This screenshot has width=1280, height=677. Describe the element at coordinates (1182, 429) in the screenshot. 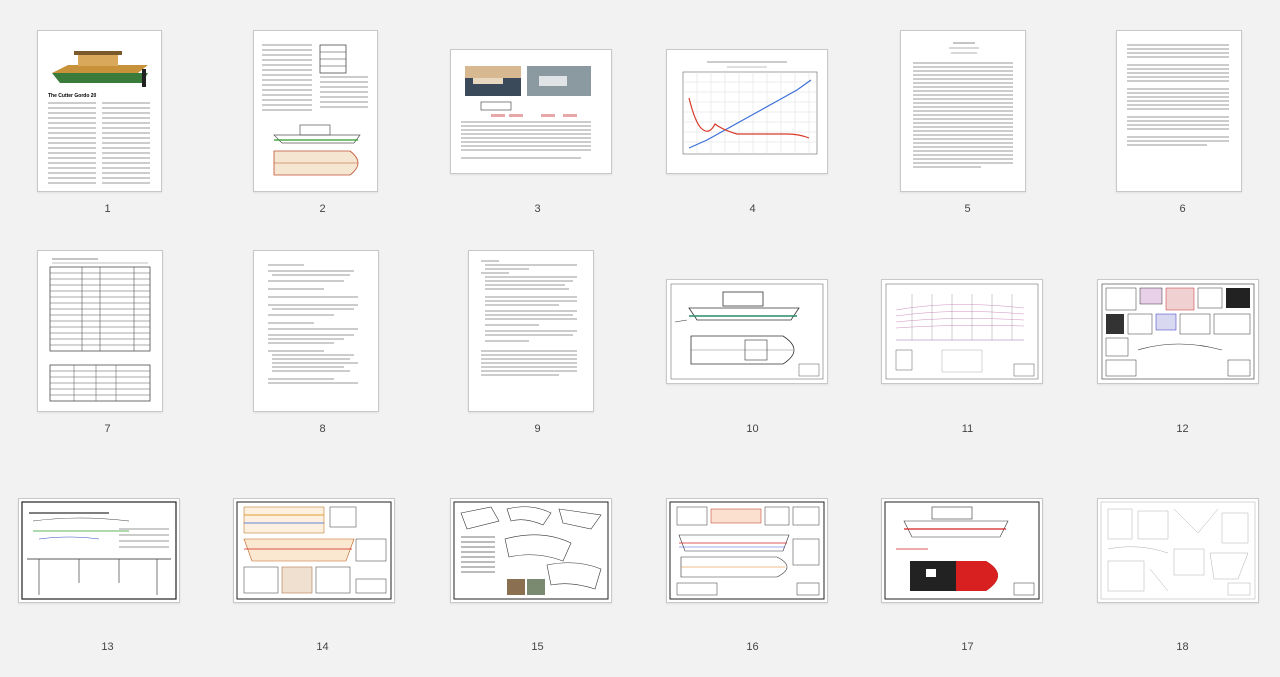

I see `page-number-label: 12` at that location.